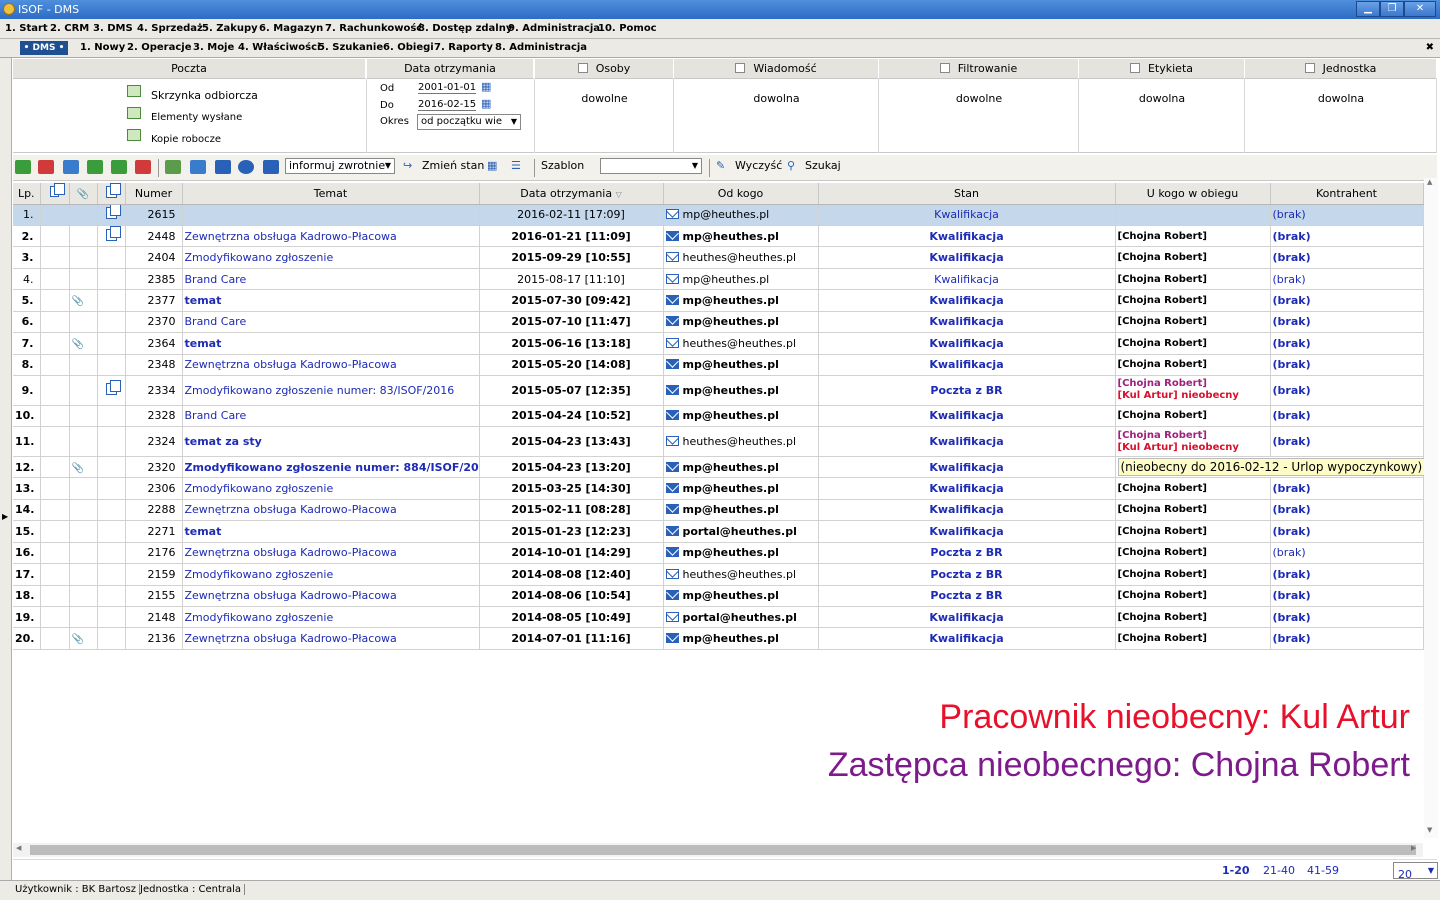 This screenshot has width=1440, height=900. Describe the element at coordinates (1279, 870) in the screenshot. I see `page-21-40: 21-40` at that location.